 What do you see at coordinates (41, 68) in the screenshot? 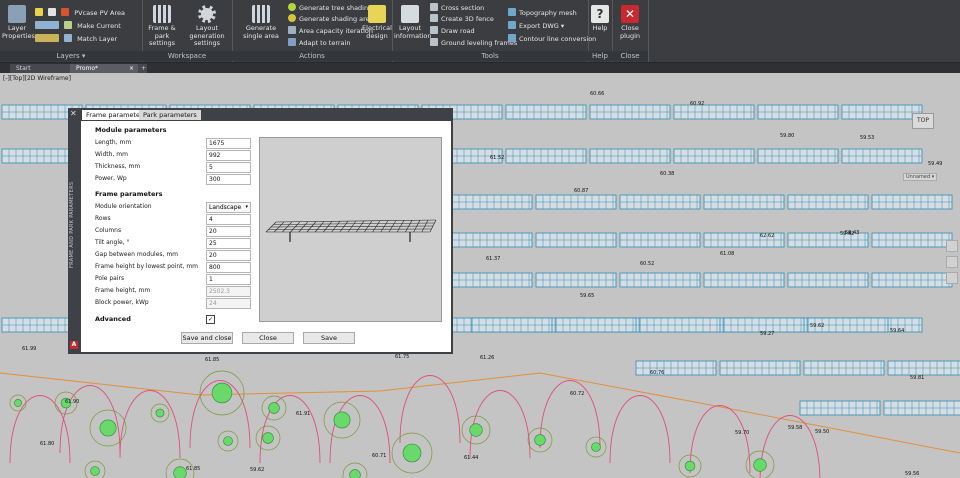
I see `tab-start: Start` at bounding box center [41, 68].